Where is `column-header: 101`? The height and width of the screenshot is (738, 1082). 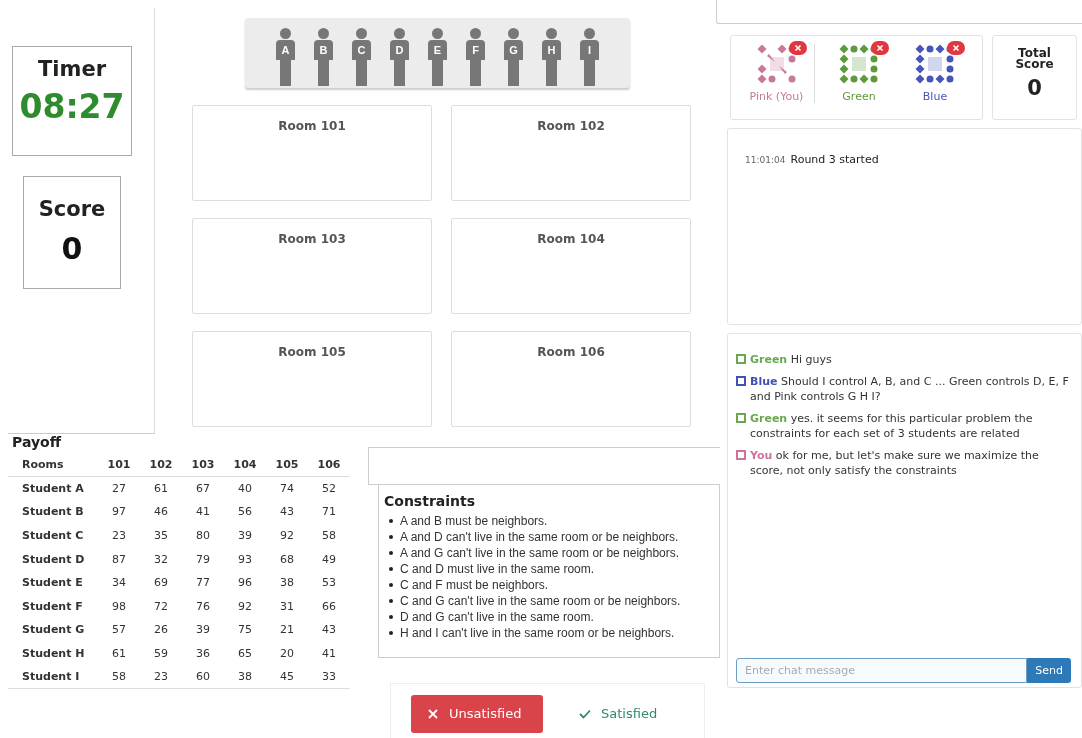
column-header: 101 is located at coordinates (119, 465).